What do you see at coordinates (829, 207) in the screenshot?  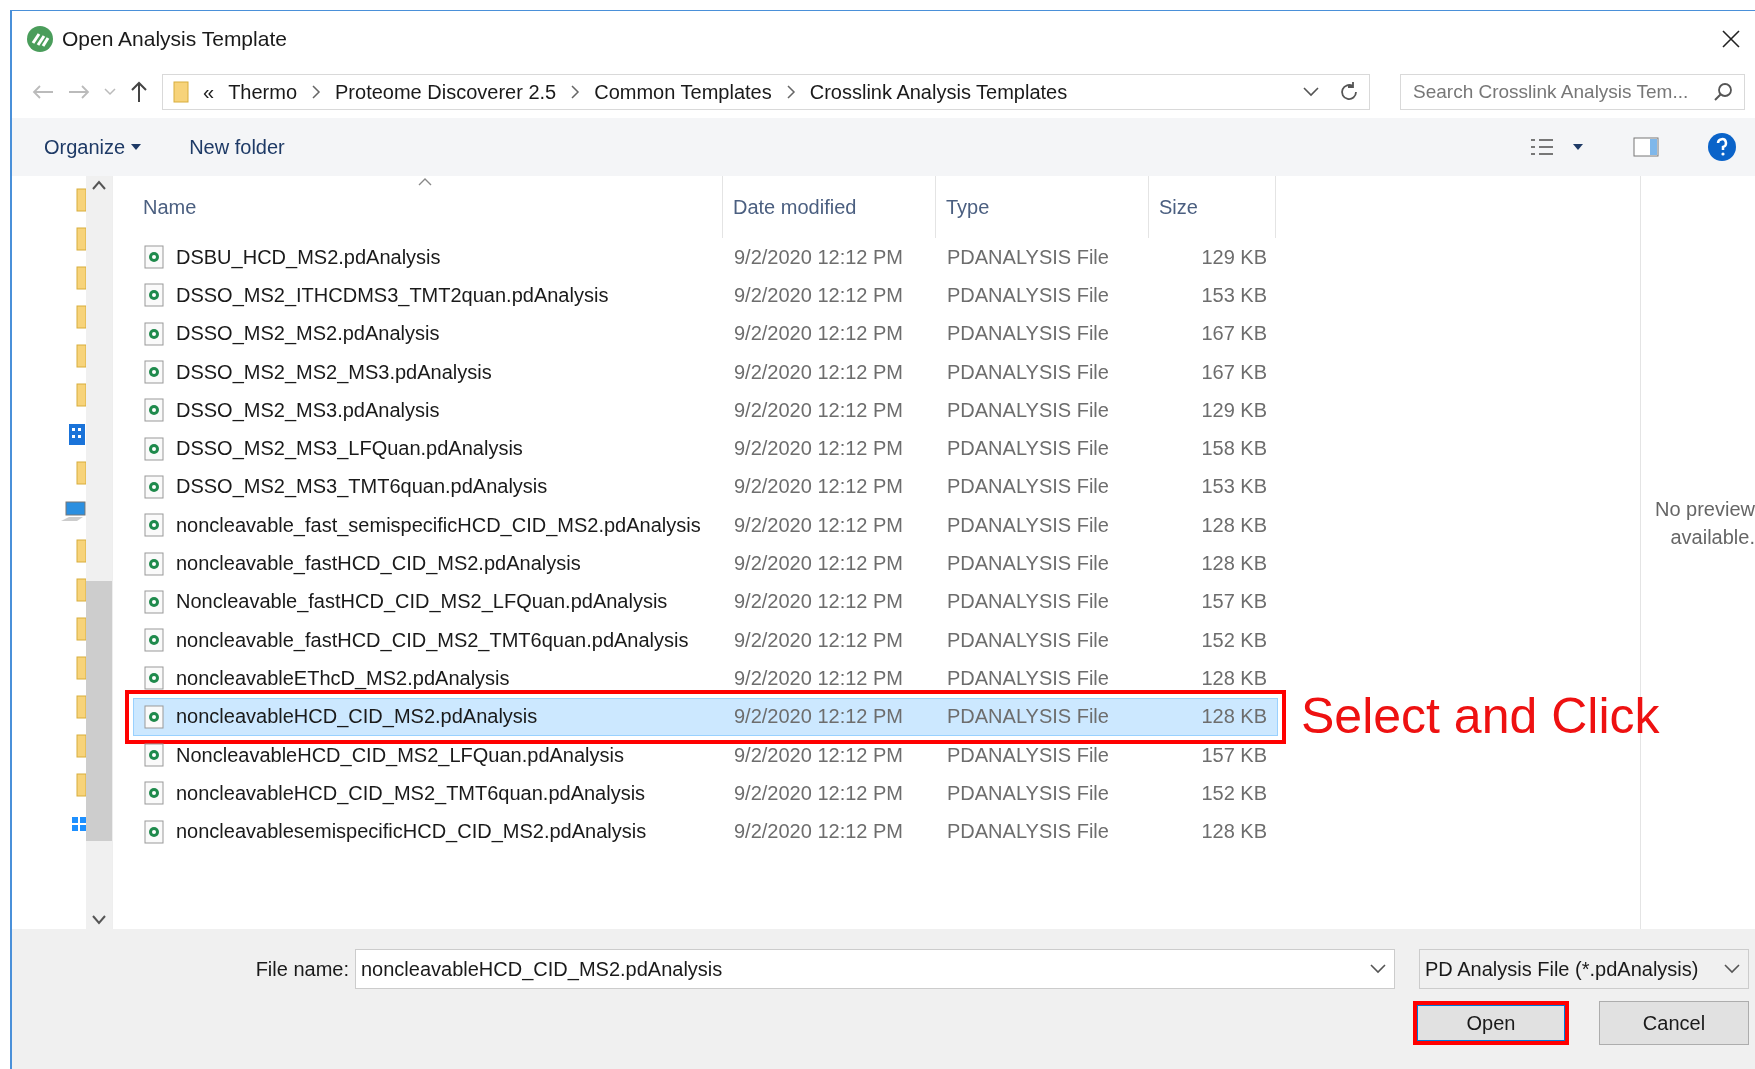 I see `column-header: Date modified` at bounding box center [829, 207].